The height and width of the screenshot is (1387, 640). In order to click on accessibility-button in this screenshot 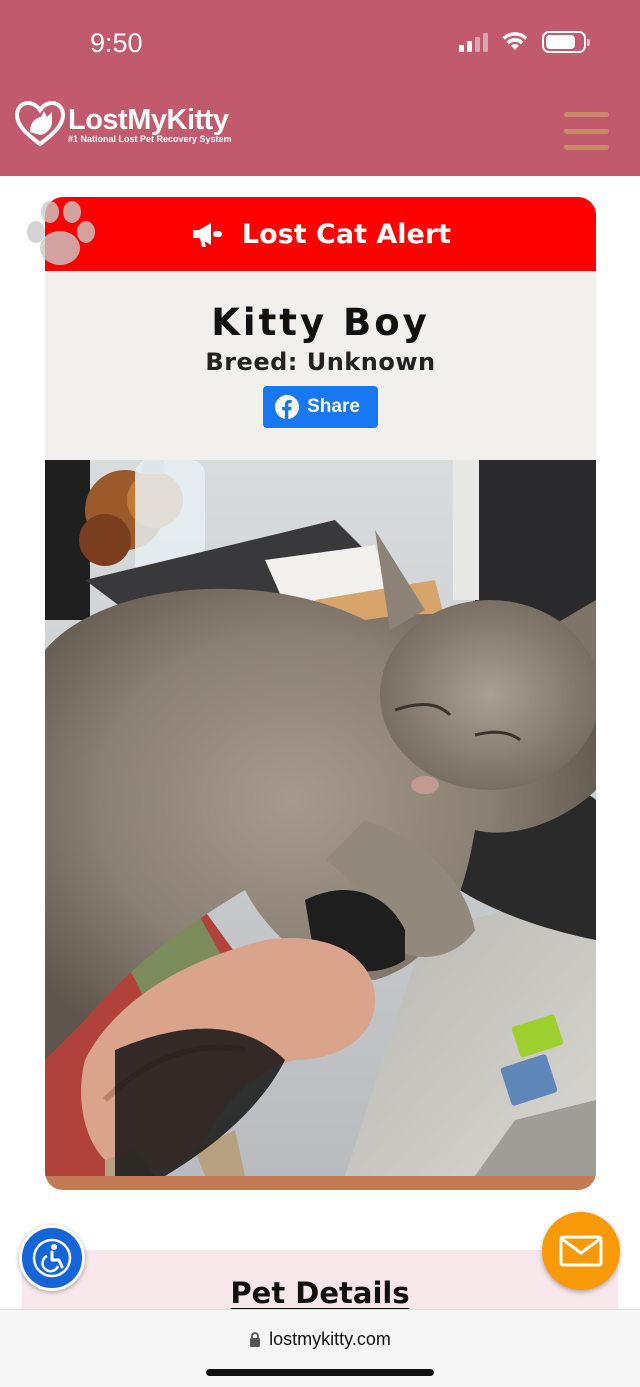, I will do `click(52, 1258)`.